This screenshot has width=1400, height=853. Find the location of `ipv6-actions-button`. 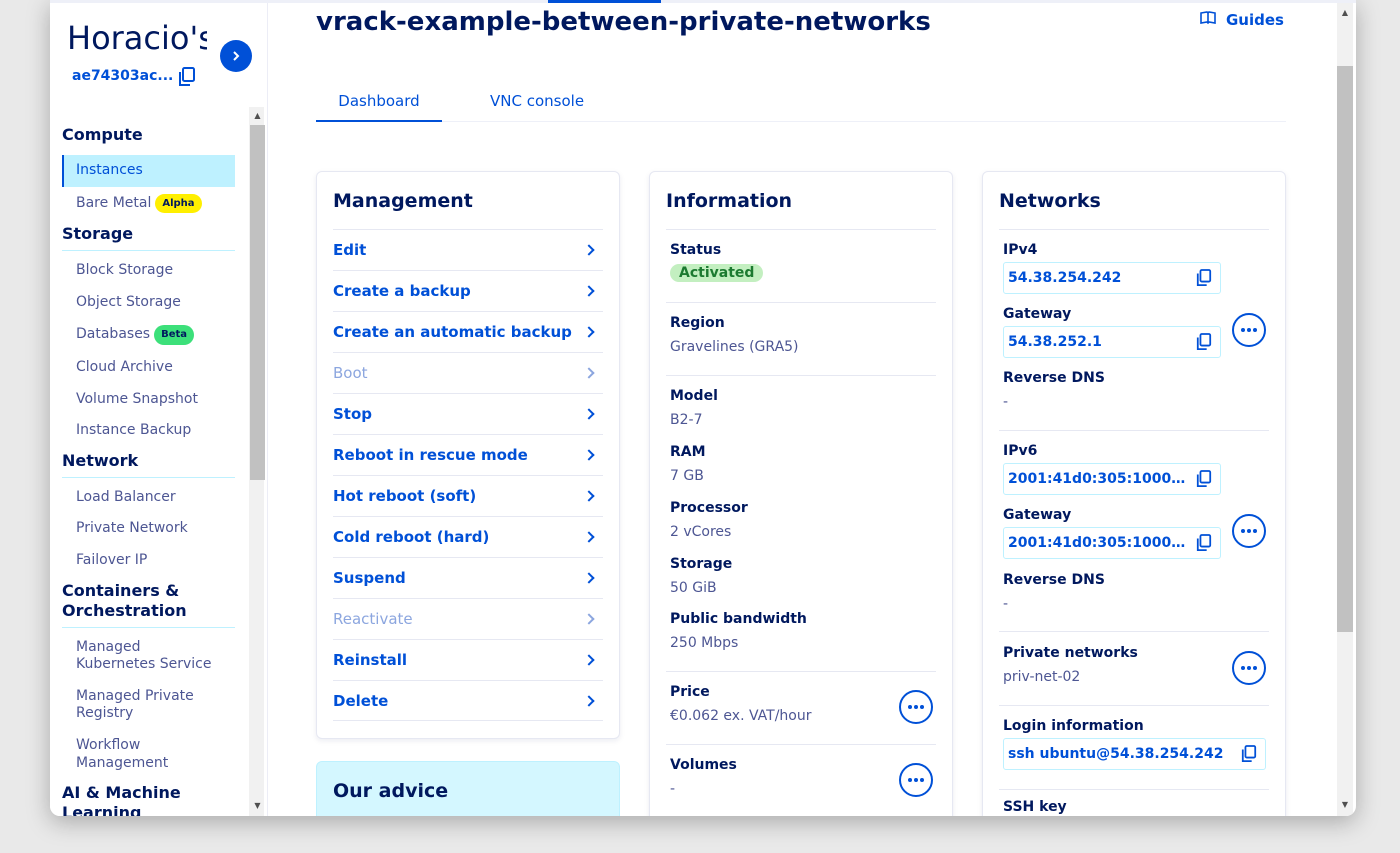

ipv6-actions-button is located at coordinates (1249, 531).